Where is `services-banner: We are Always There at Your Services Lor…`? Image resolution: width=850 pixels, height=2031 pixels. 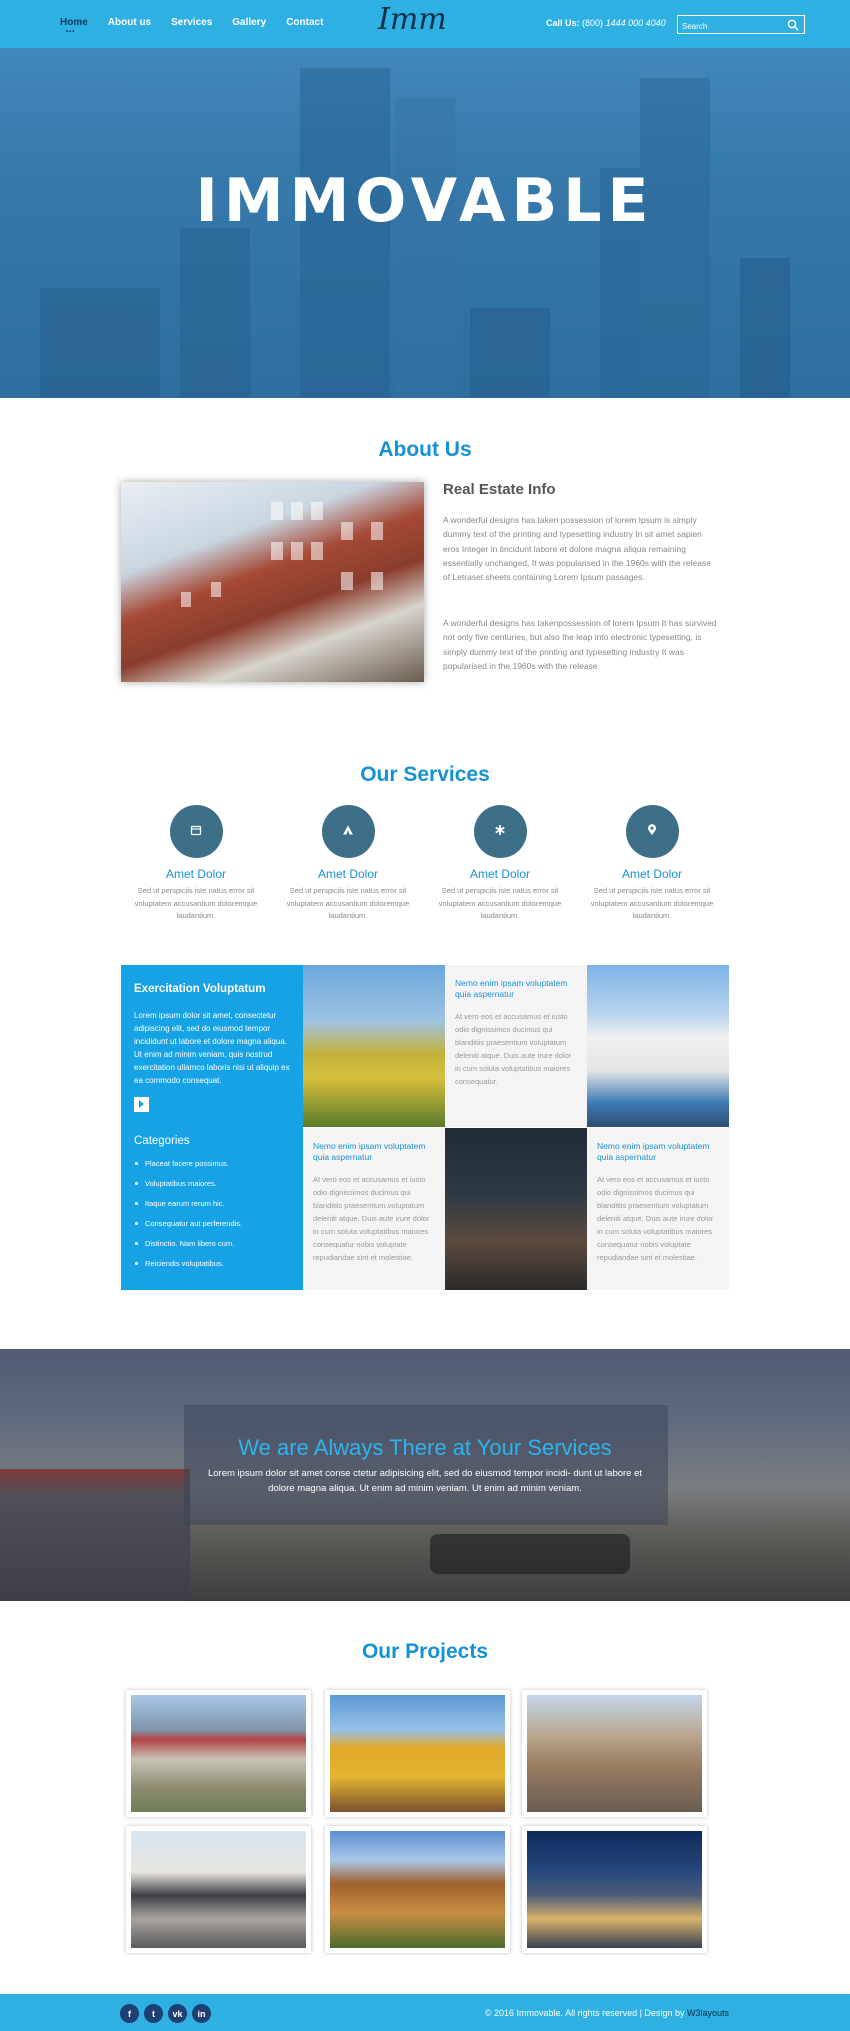 services-banner: We are Always There at Your Services Lor… is located at coordinates (425, 1475).